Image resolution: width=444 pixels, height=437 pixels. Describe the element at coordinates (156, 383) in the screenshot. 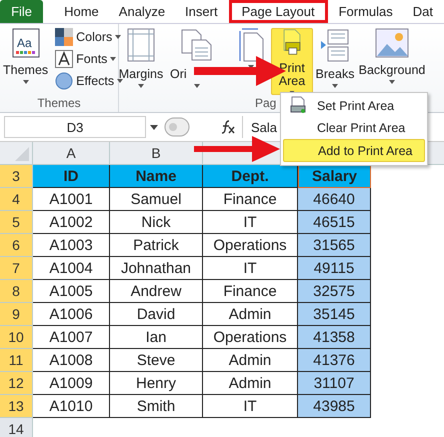

I see `table-cell: Henry` at that location.